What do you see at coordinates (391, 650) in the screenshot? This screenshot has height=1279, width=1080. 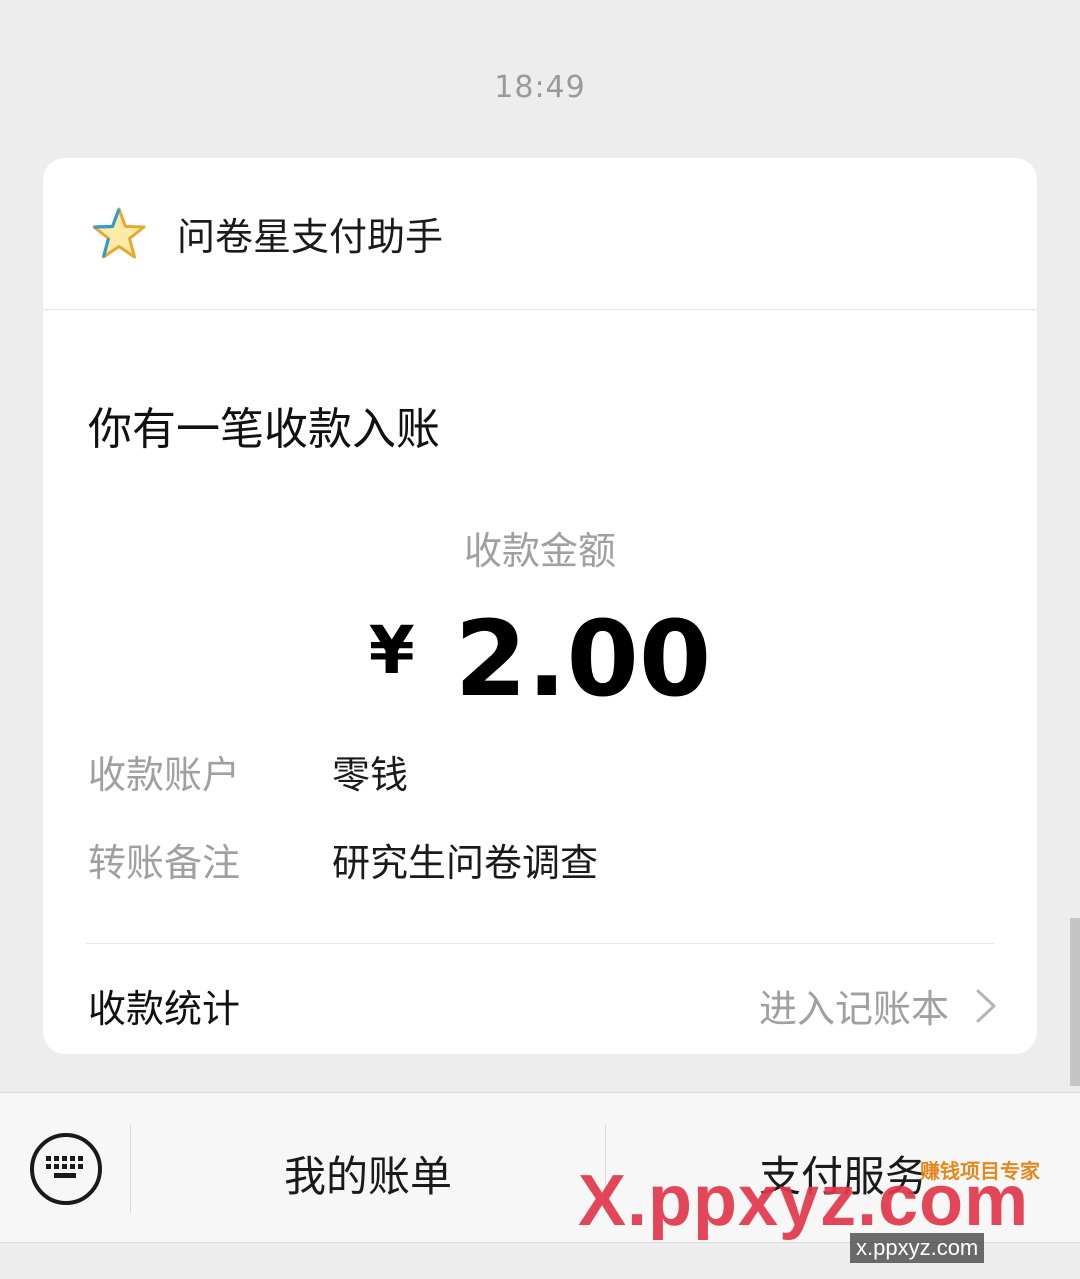 I see `currency-symbol: ¥` at bounding box center [391, 650].